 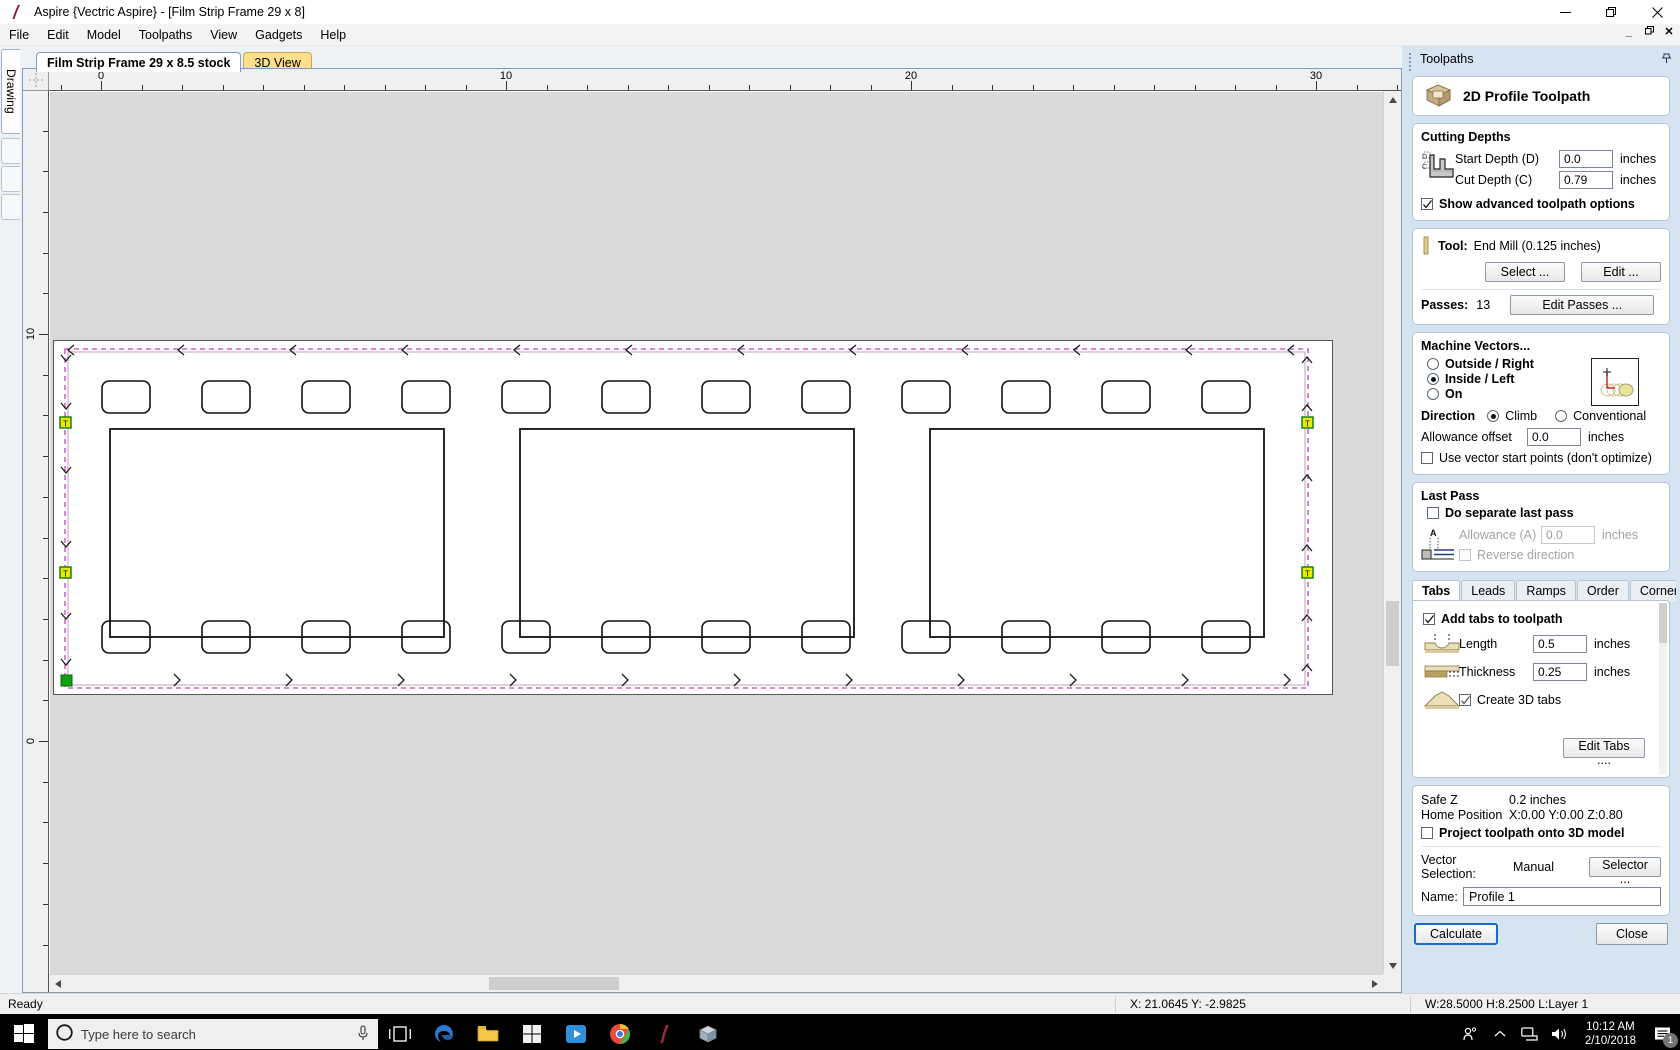 What do you see at coordinates (1493, 416) in the screenshot?
I see `radio-climb` at bounding box center [1493, 416].